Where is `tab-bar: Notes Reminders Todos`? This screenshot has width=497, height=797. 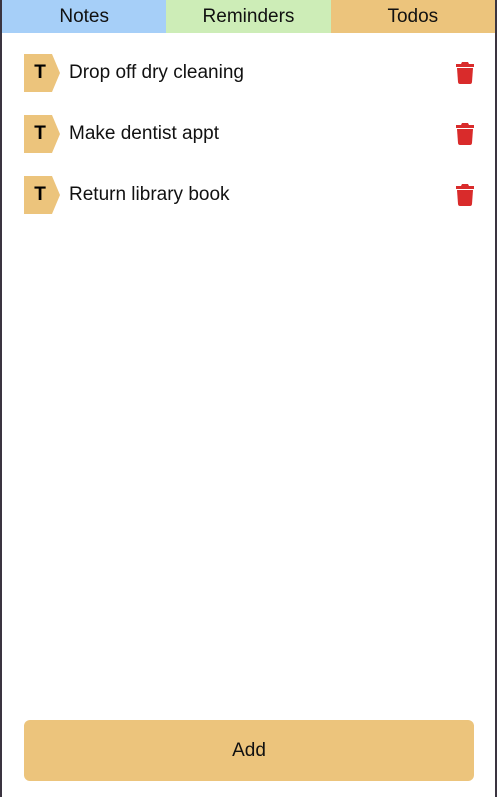
tab-bar: Notes Reminders Todos is located at coordinates (248, 16).